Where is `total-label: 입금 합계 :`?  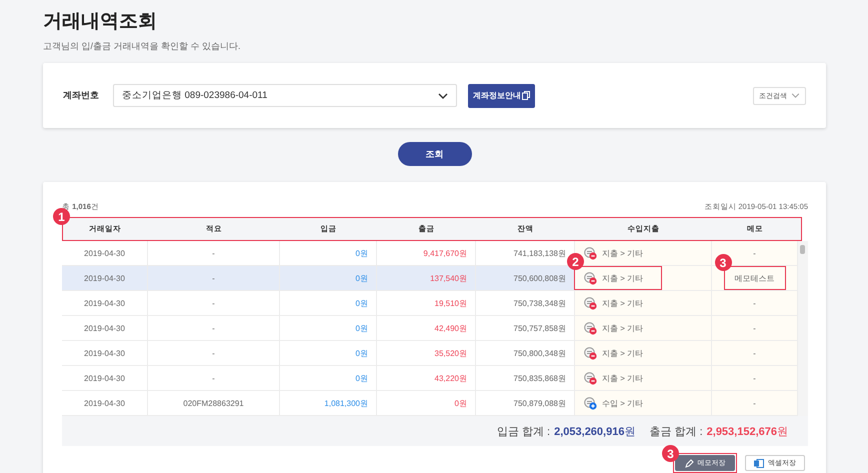
total-label: 입금 합계 : is located at coordinates (523, 431).